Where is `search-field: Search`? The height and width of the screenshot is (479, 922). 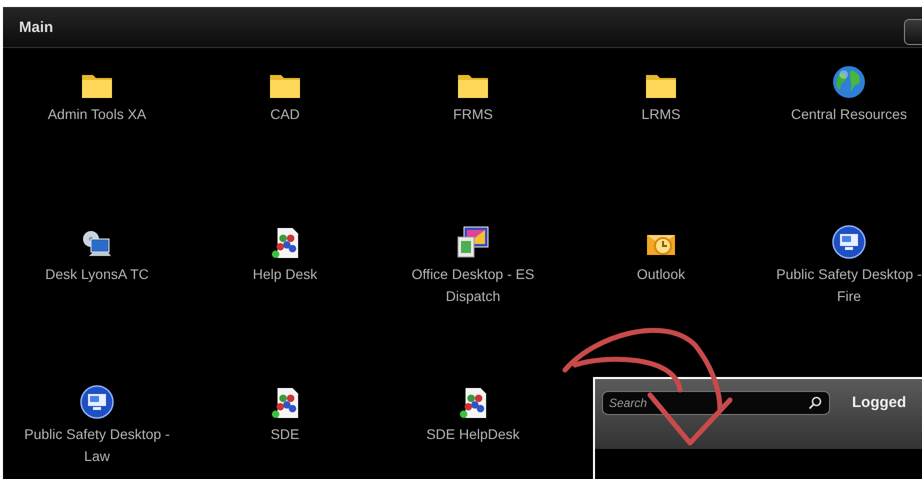
search-field: Search is located at coordinates (716, 403).